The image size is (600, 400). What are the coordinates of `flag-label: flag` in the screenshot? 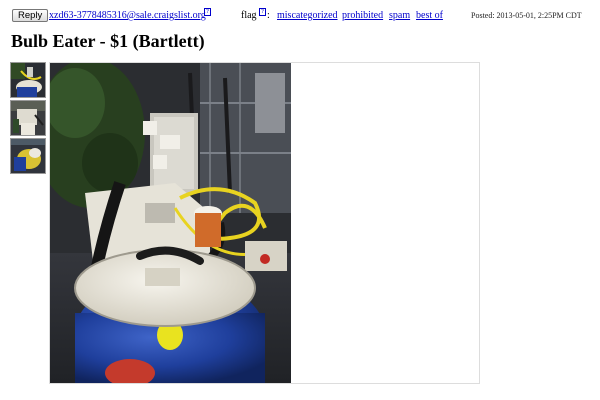 It's located at (249, 15).